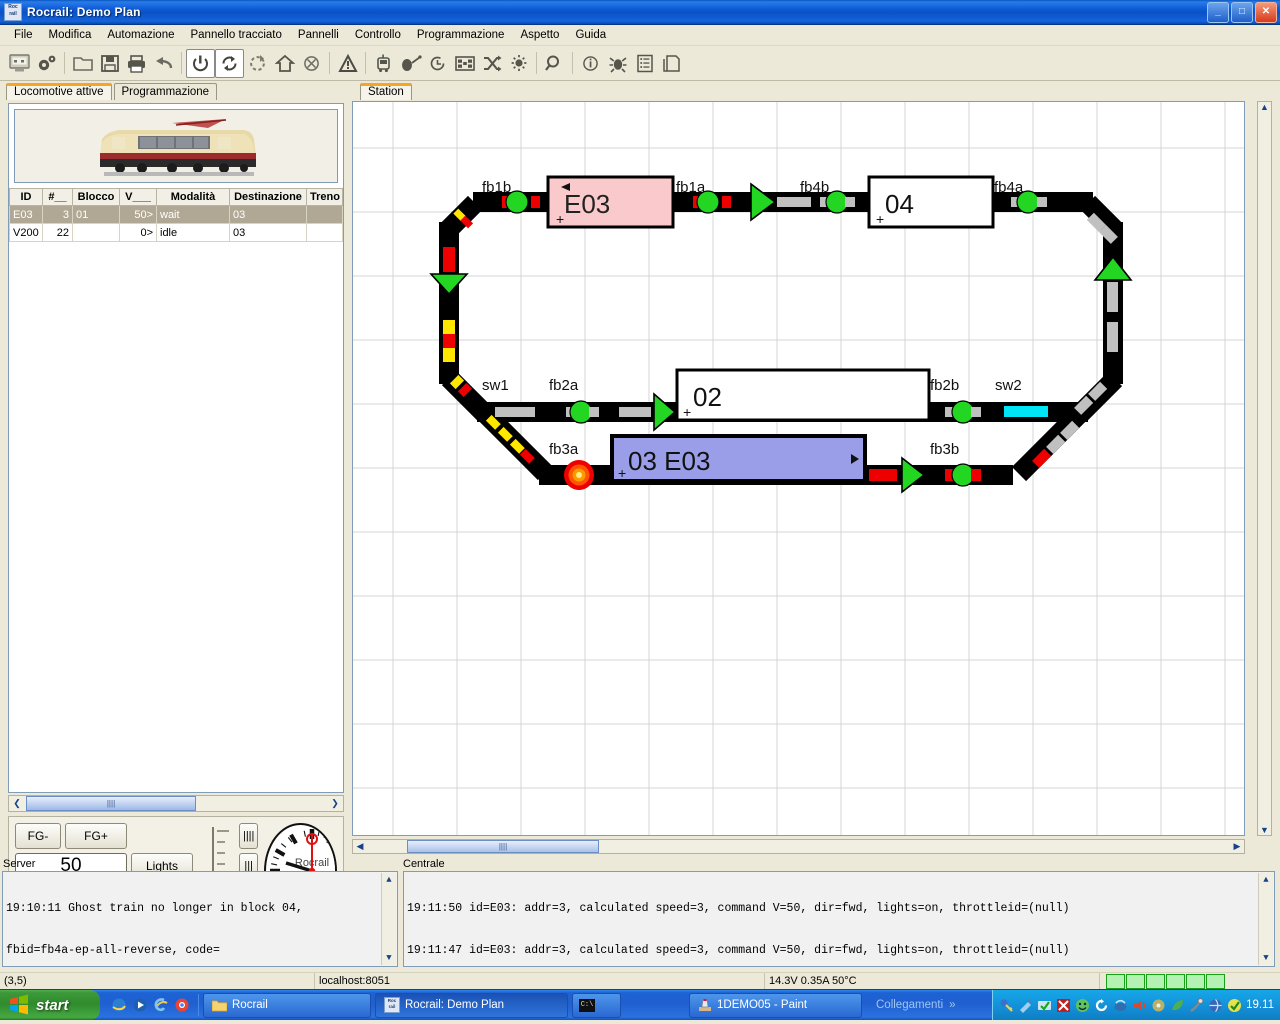 The width and height of the screenshot is (1280, 1024). I want to click on chevron-right-icon: », so click(952, 1005).